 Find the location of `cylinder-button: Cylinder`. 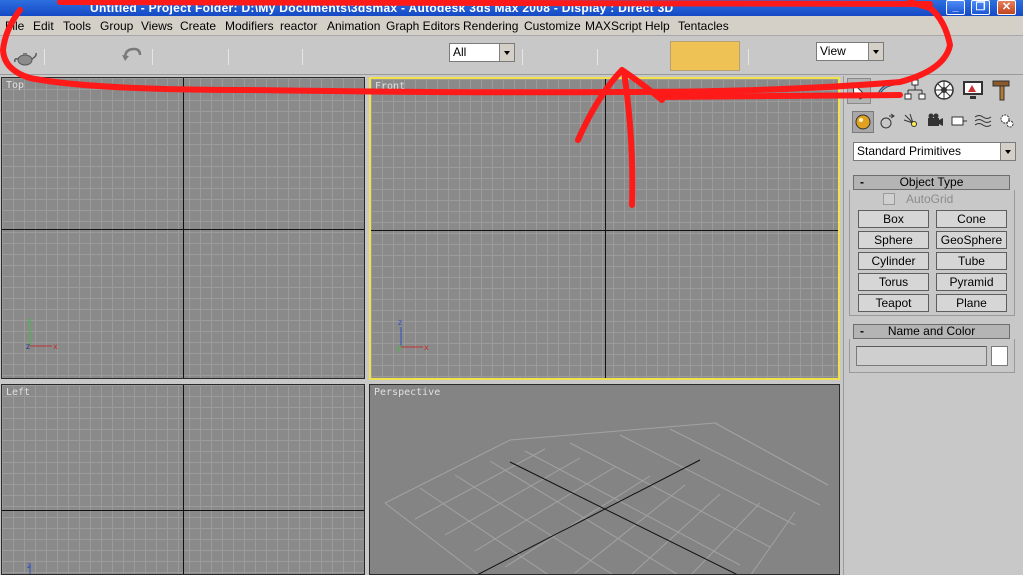

cylinder-button: Cylinder is located at coordinates (893, 261).